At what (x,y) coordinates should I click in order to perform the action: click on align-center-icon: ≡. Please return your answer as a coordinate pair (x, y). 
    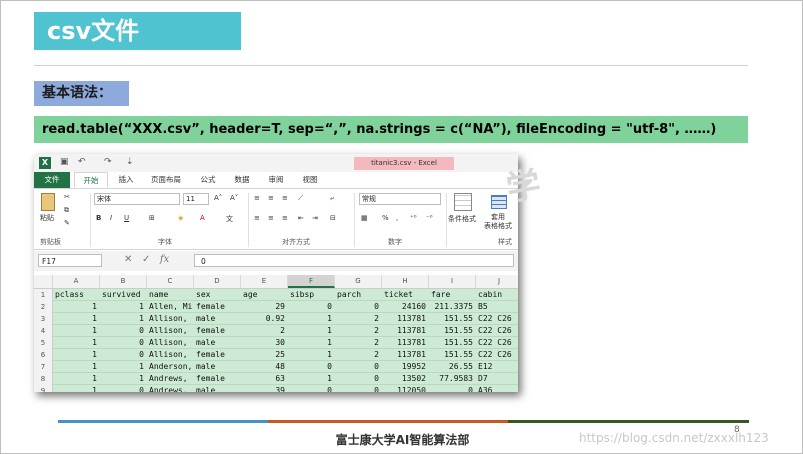
    Looking at the image, I should click on (271, 218).